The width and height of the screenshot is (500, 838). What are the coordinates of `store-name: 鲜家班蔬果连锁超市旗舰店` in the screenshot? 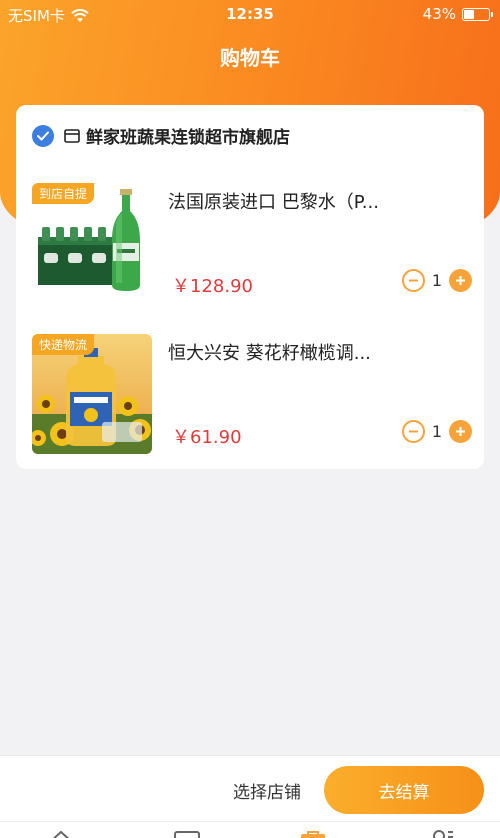 It's located at (188, 138).